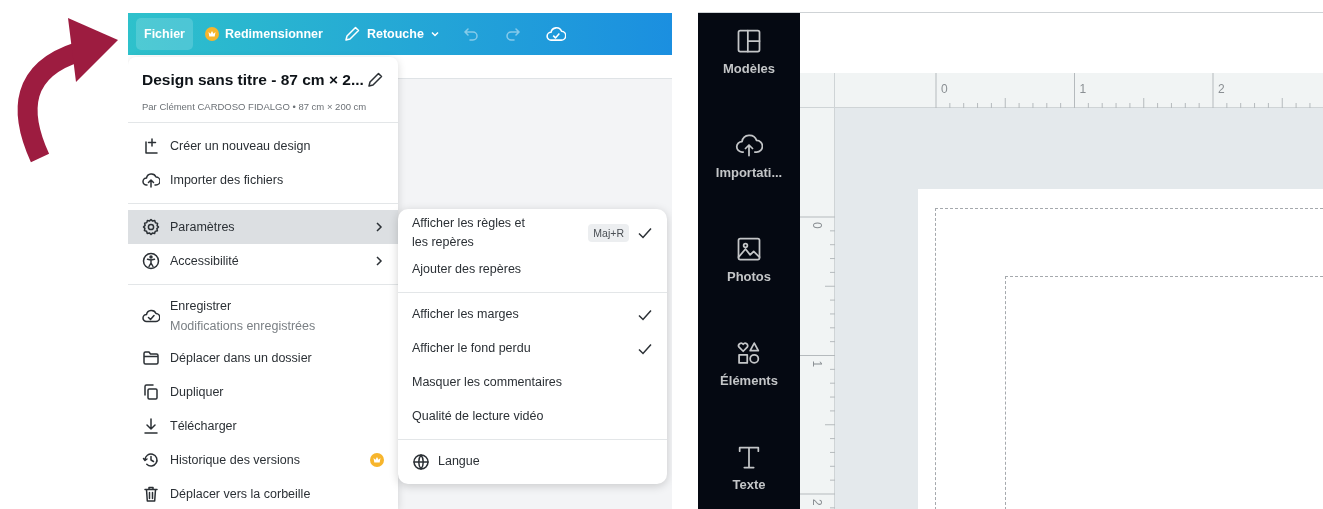  What do you see at coordinates (151, 460) in the screenshot?
I see `history-icon` at bounding box center [151, 460].